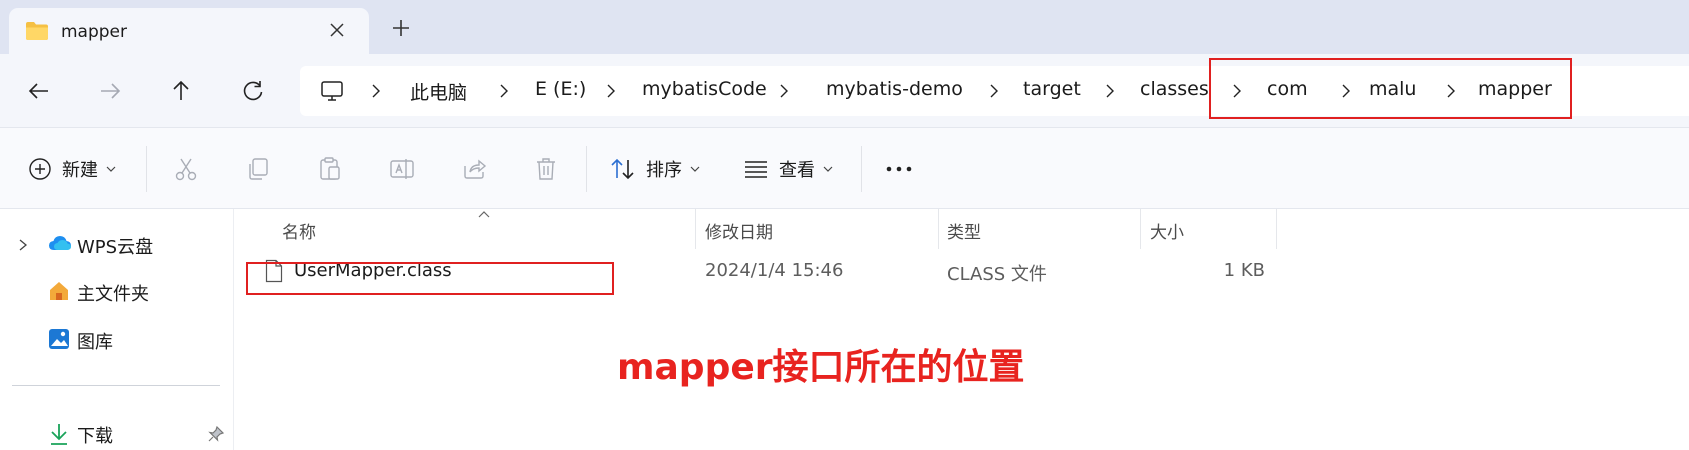 This screenshot has height=450, width=1689. What do you see at coordinates (484, 214) in the screenshot?
I see `sort-up-caret-icon` at bounding box center [484, 214].